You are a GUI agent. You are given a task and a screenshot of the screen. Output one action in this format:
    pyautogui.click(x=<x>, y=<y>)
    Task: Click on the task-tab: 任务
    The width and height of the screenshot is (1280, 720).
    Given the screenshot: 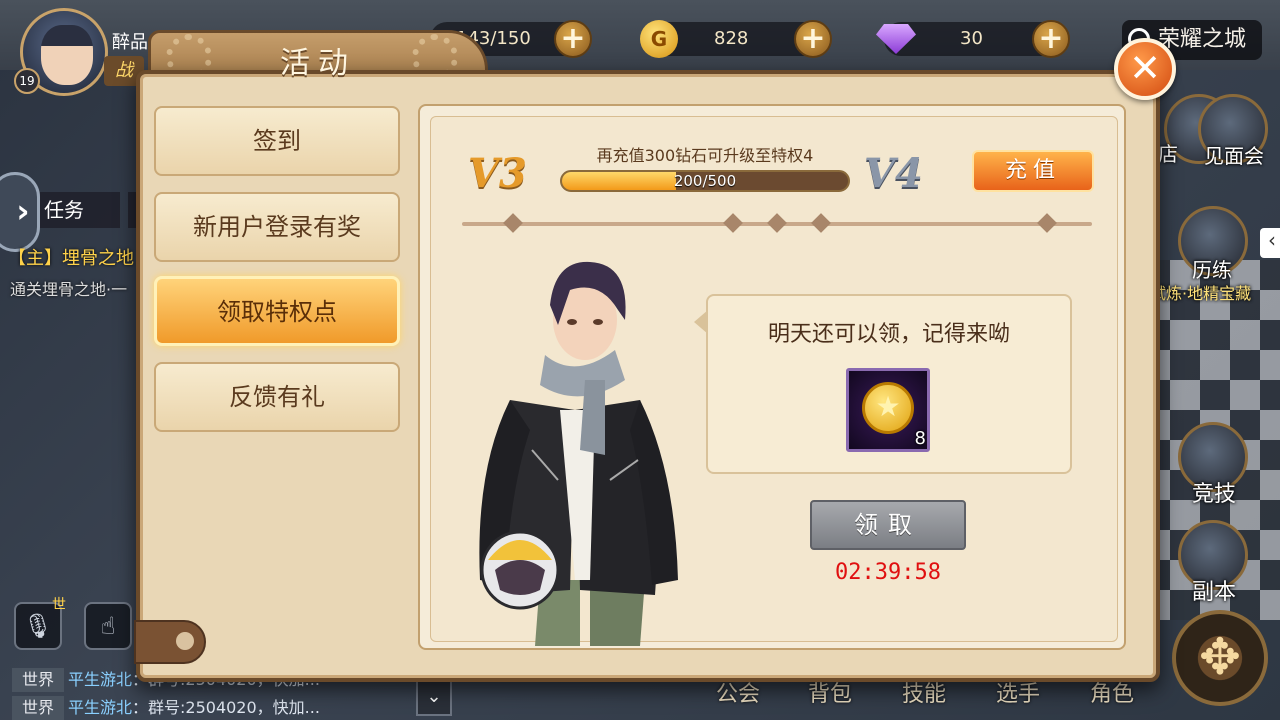 What is the action you would take?
    pyautogui.click(x=80, y=210)
    